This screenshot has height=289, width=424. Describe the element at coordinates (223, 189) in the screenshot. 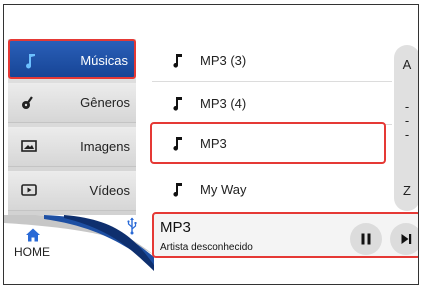

I see `list-item-label: My Way` at that location.